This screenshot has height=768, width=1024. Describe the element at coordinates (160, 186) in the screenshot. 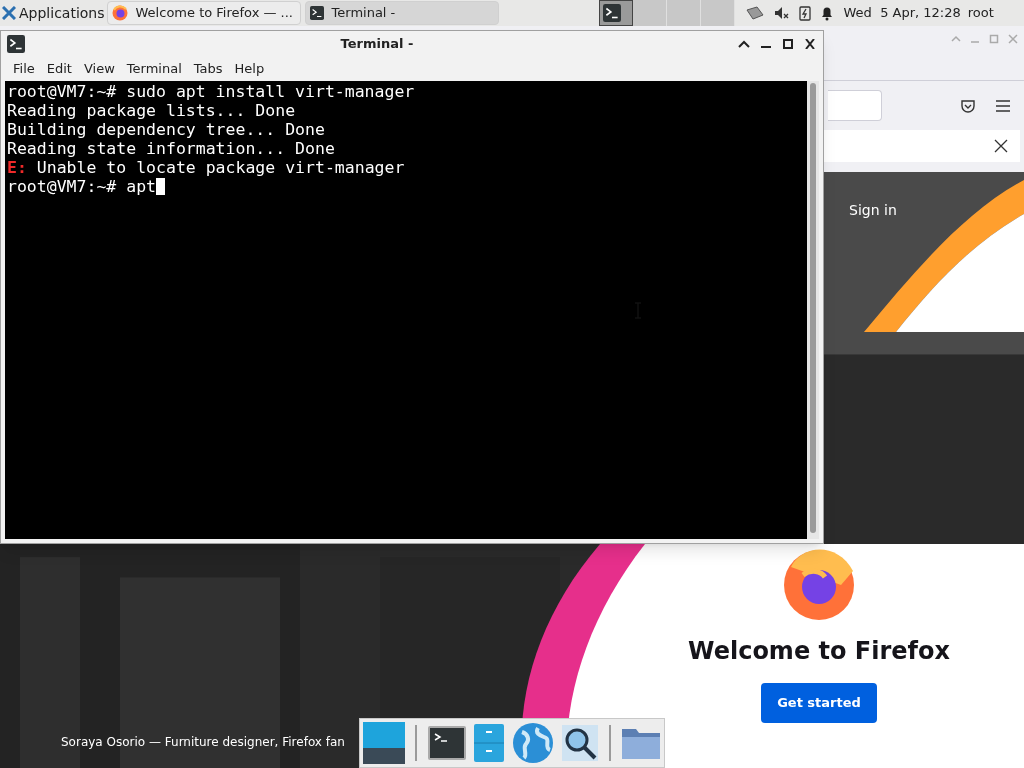

I see `text-cursor` at that location.